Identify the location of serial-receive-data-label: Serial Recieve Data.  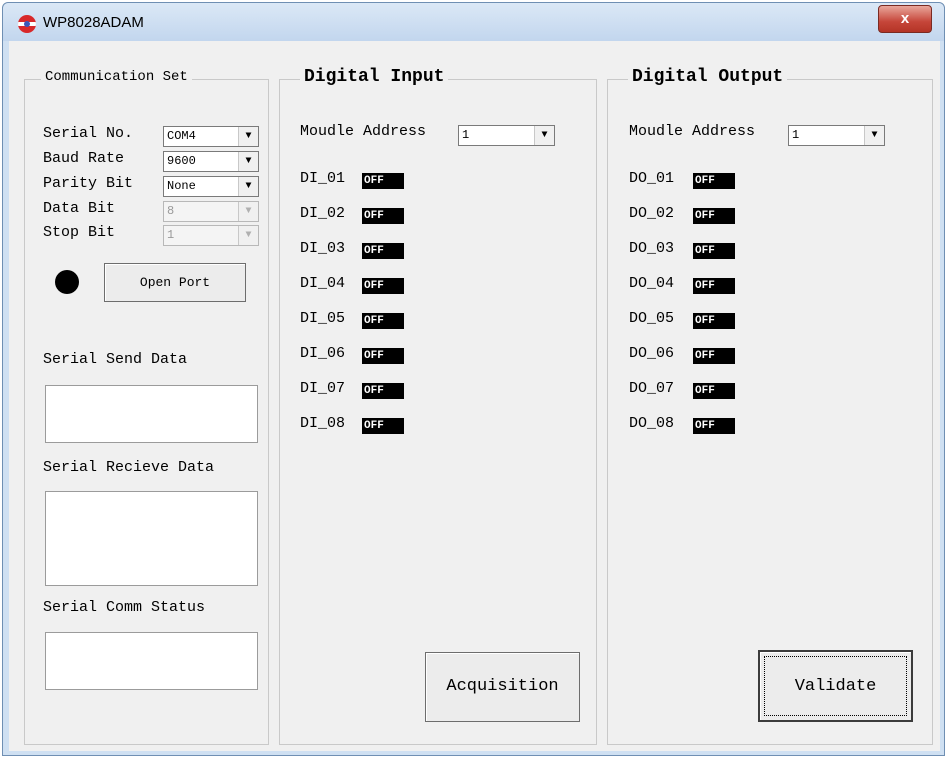
(129, 467).